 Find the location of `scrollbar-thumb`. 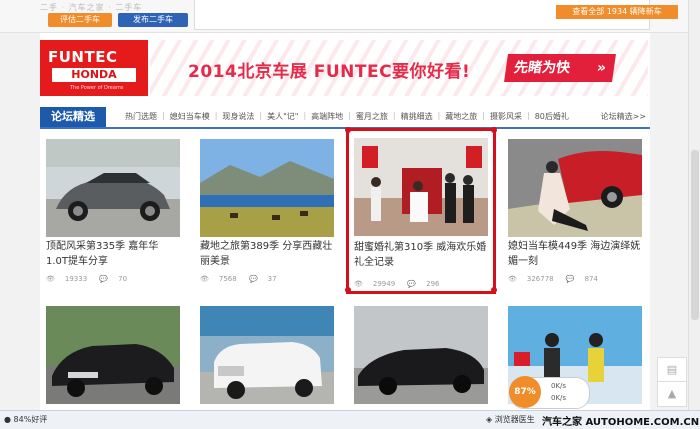

scrollbar-thumb is located at coordinates (695, 235).